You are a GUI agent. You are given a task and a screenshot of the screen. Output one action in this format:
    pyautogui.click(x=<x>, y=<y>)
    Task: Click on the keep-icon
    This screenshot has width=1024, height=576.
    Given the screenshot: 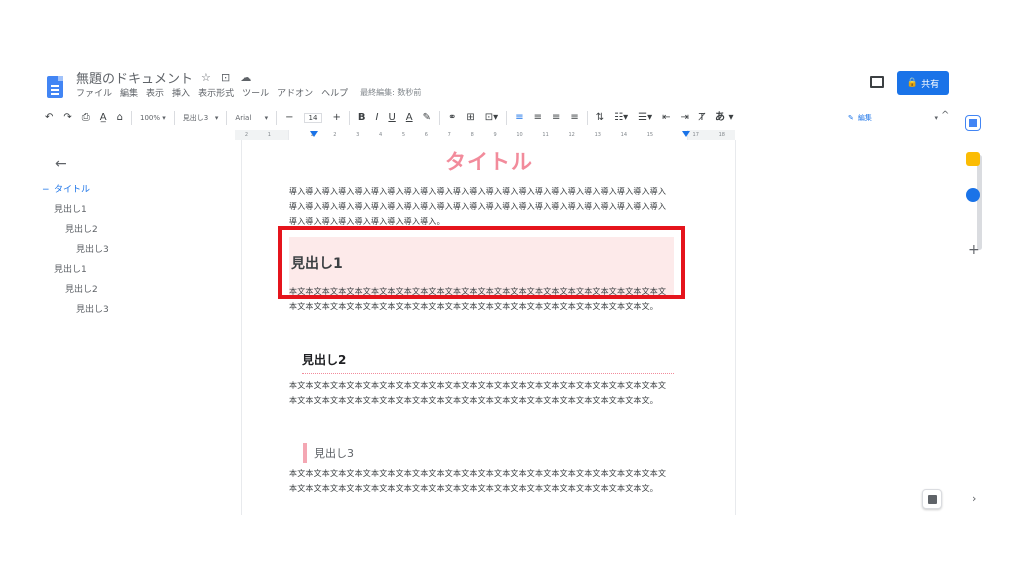 What is the action you would take?
    pyautogui.click(x=973, y=159)
    